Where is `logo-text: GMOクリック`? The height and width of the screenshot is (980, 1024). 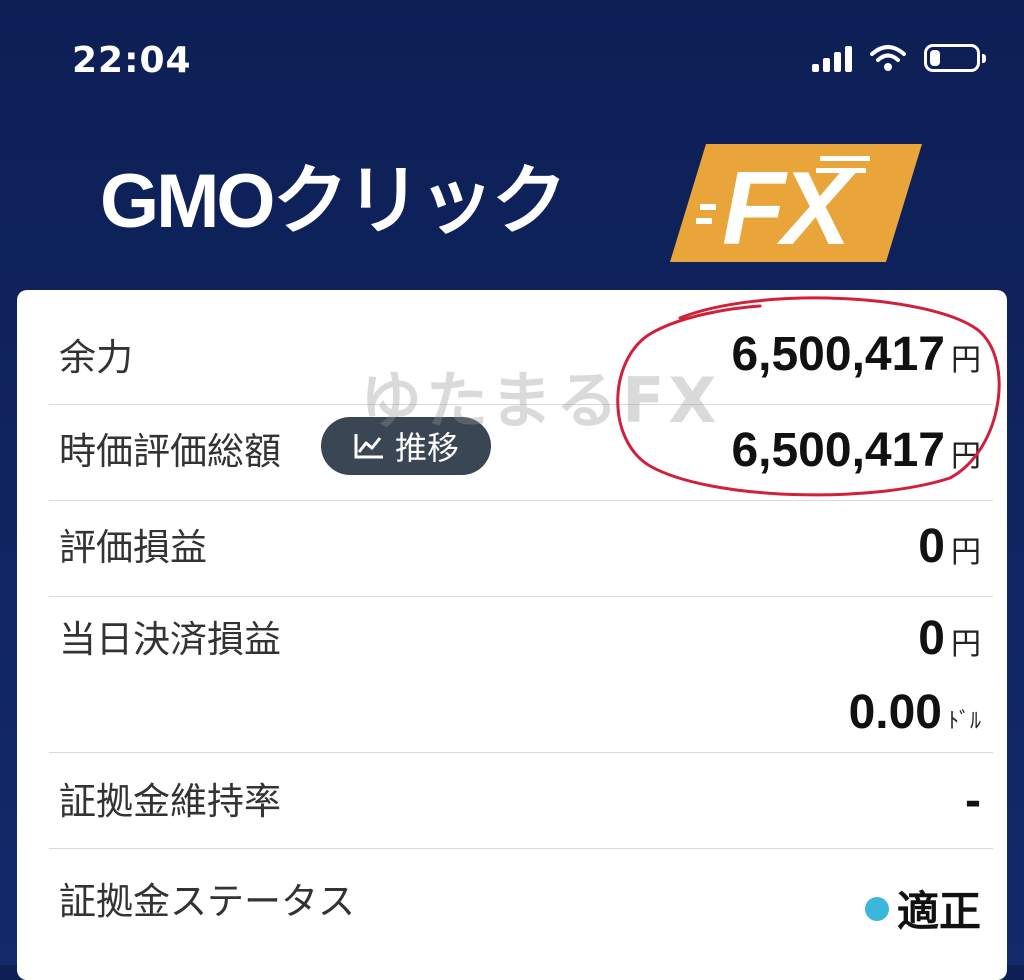 logo-text: GMOクリック is located at coordinates (334, 201).